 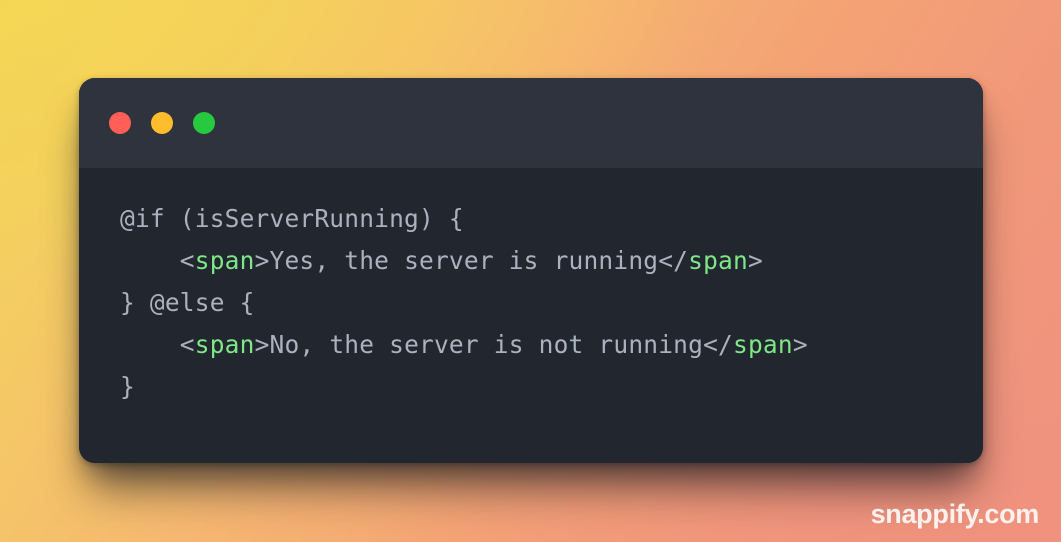 I want to click on close-window-button, so click(x=120, y=123).